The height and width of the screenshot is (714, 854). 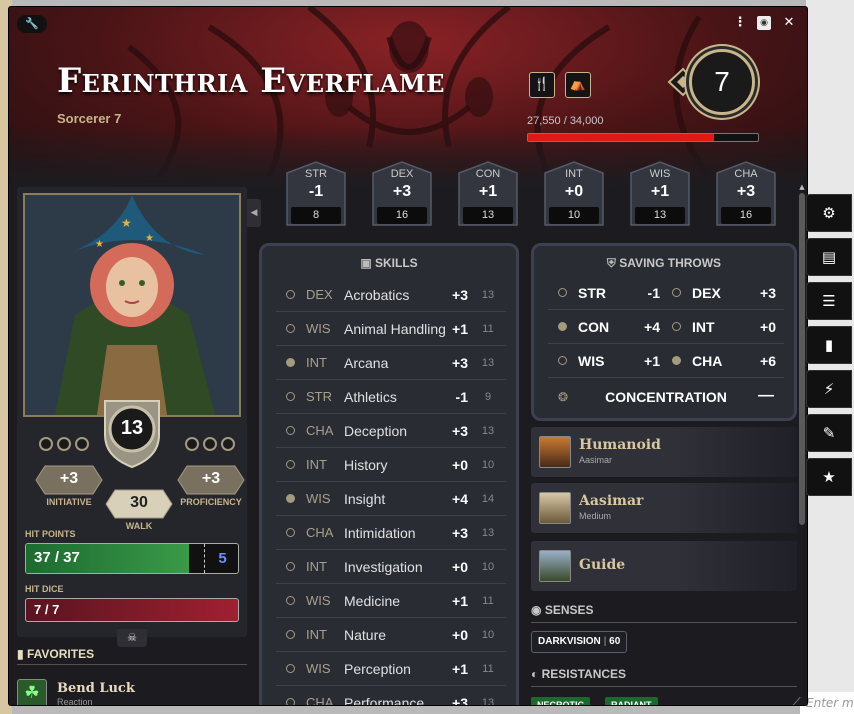 I want to click on skill-row: DEX Acrobatics +3 13, so click(x=391, y=295).